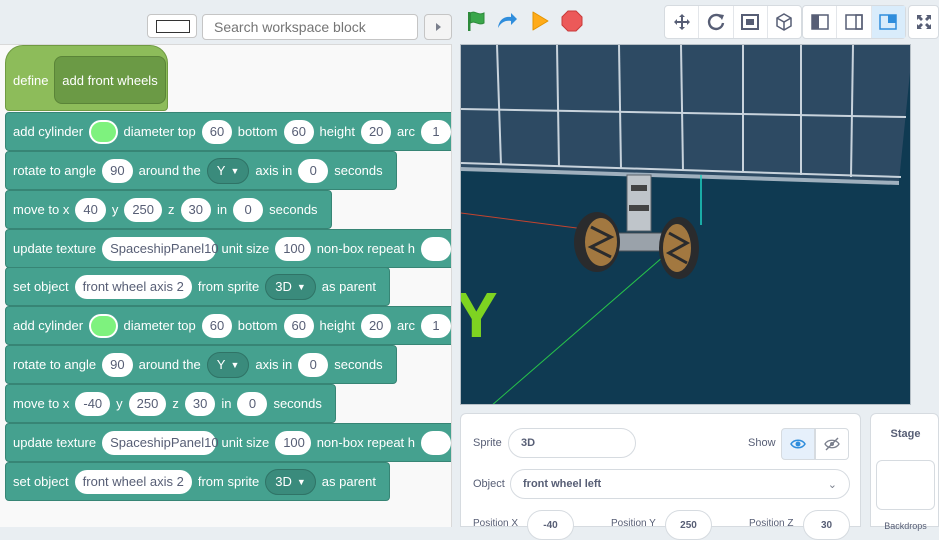 The height and width of the screenshot is (540, 939). Describe the element at coordinates (93, 403) in the screenshot. I see `x-input: -40` at that location.